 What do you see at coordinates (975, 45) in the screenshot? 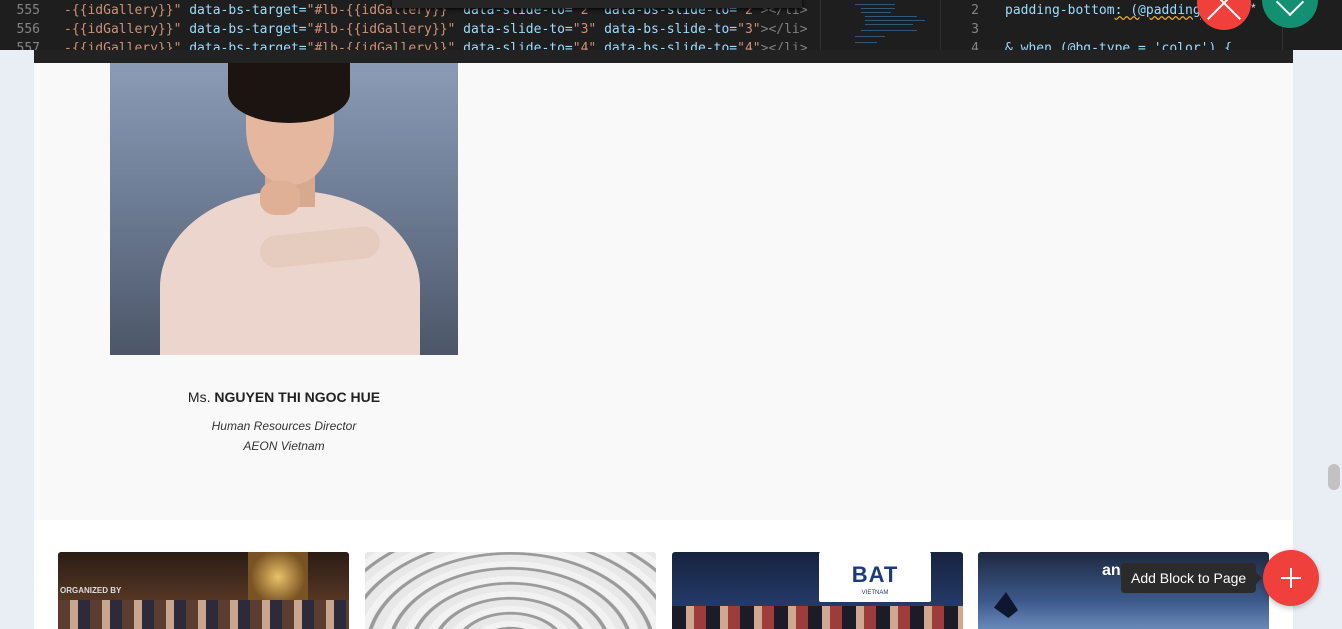
I see `line-number: 4` at bounding box center [975, 45].